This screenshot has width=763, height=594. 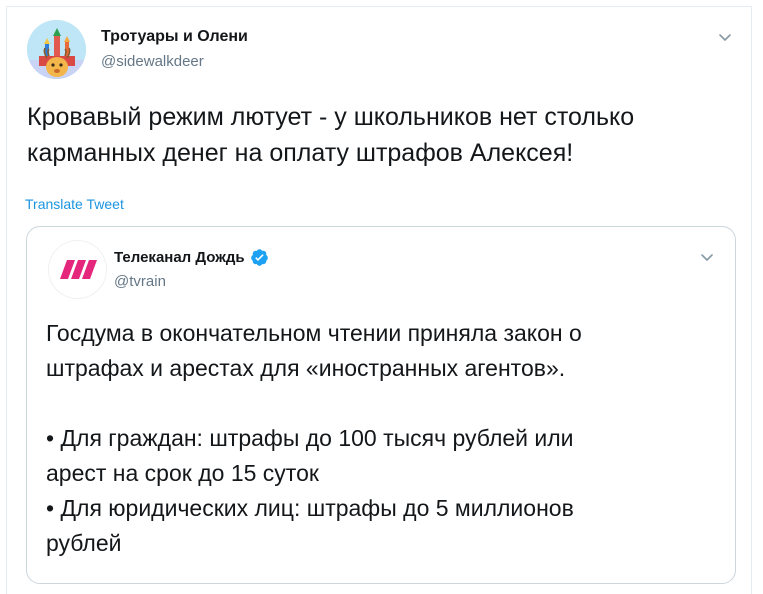 I want to click on quoted-author-avatar, so click(x=77, y=269).